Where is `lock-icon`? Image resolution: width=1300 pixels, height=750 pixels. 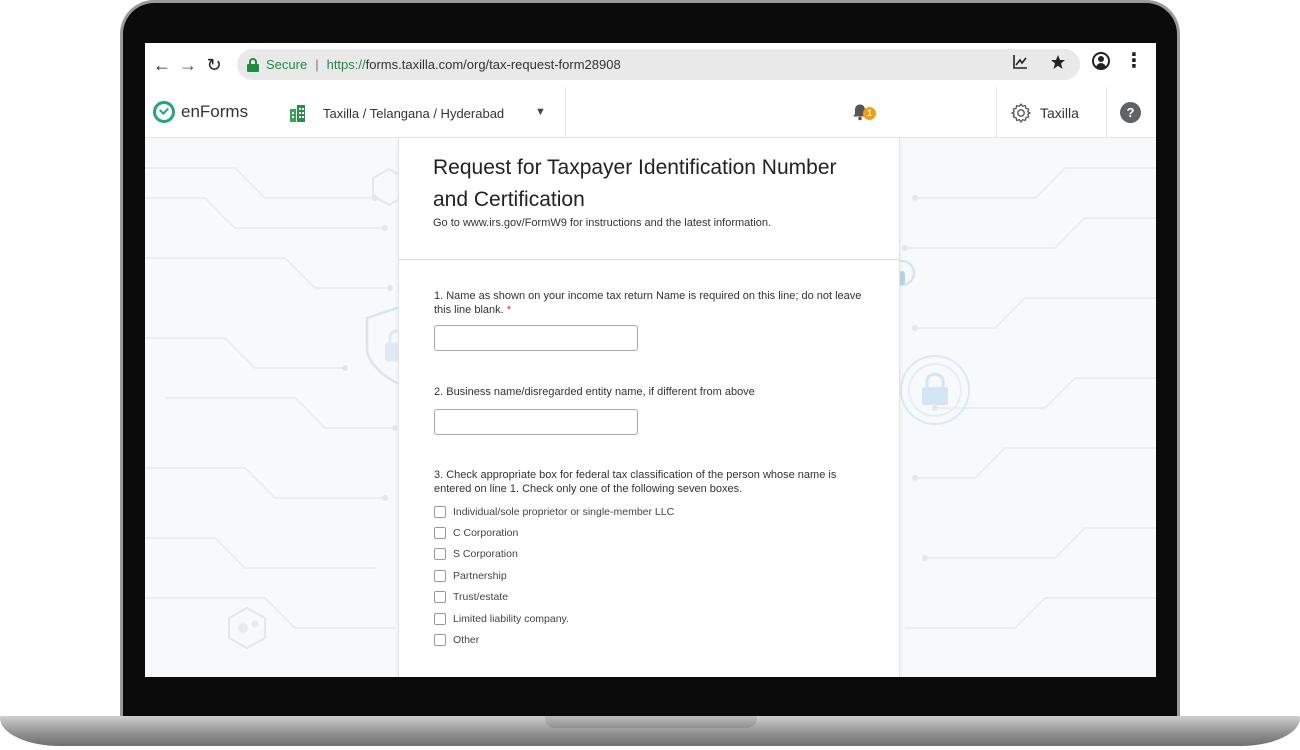 lock-icon is located at coordinates (253, 64).